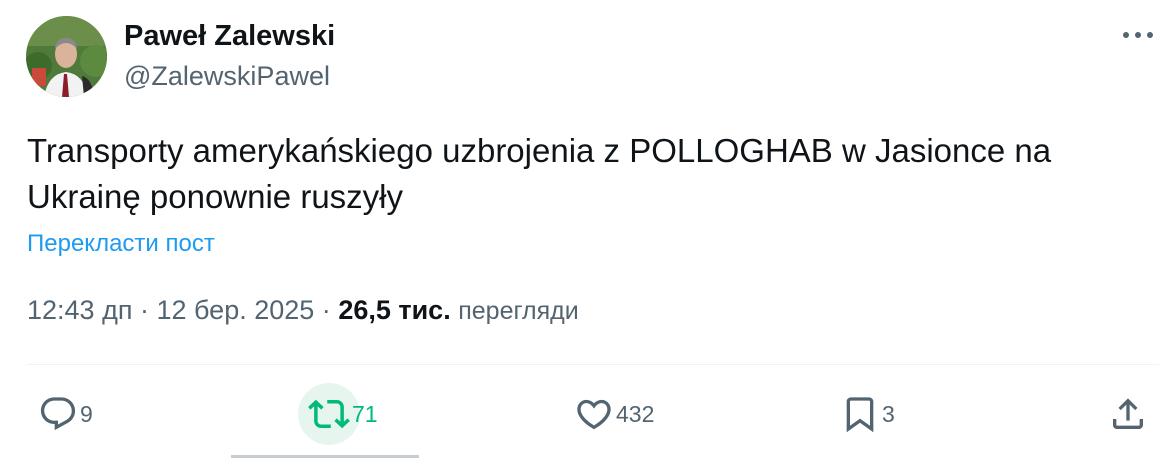 This screenshot has width=1176, height=458. What do you see at coordinates (86, 413) in the screenshot?
I see `reply-count: 9` at bounding box center [86, 413].